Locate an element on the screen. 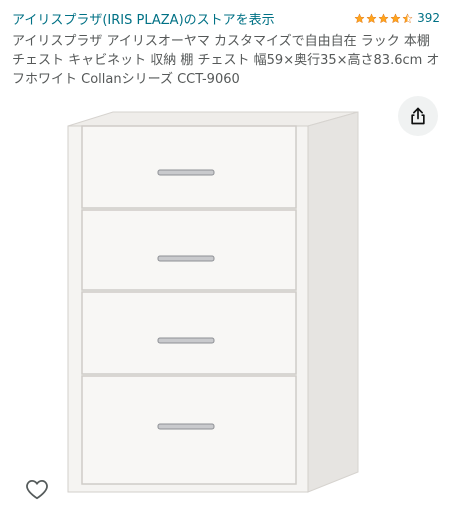 Image resolution: width=452 pixels, height=512 pixels. cabinet-side is located at coordinates (333, 302).